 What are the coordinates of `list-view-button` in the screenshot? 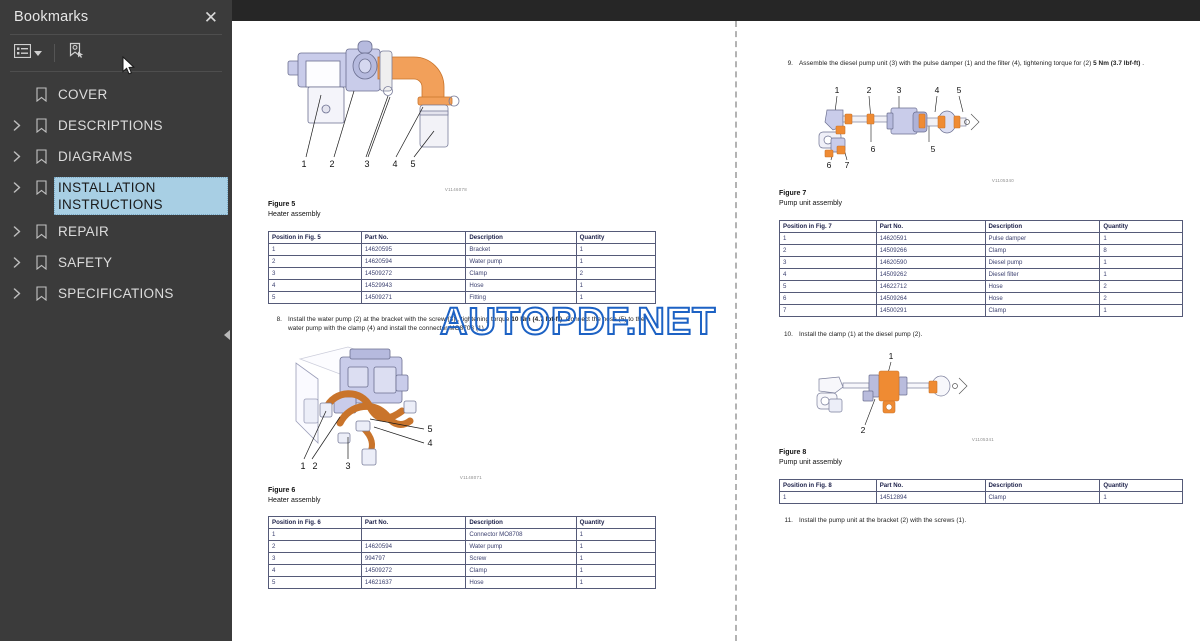 It's located at (28, 53).